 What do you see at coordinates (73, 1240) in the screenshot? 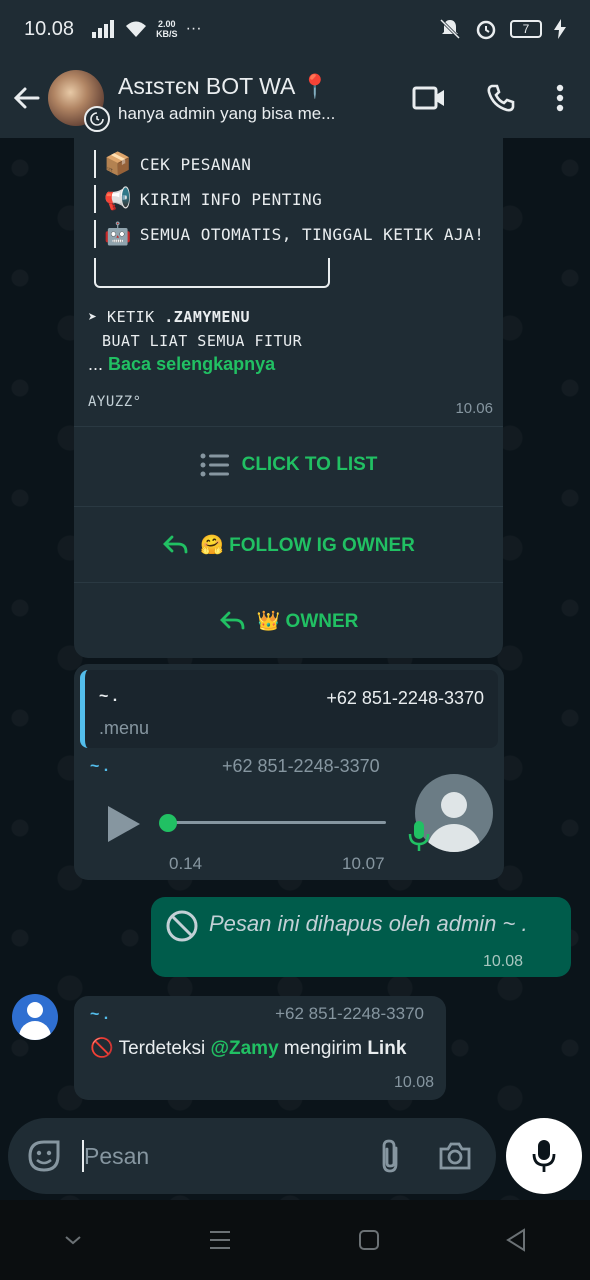
I see `chevron-down-icon` at bounding box center [73, 1240].